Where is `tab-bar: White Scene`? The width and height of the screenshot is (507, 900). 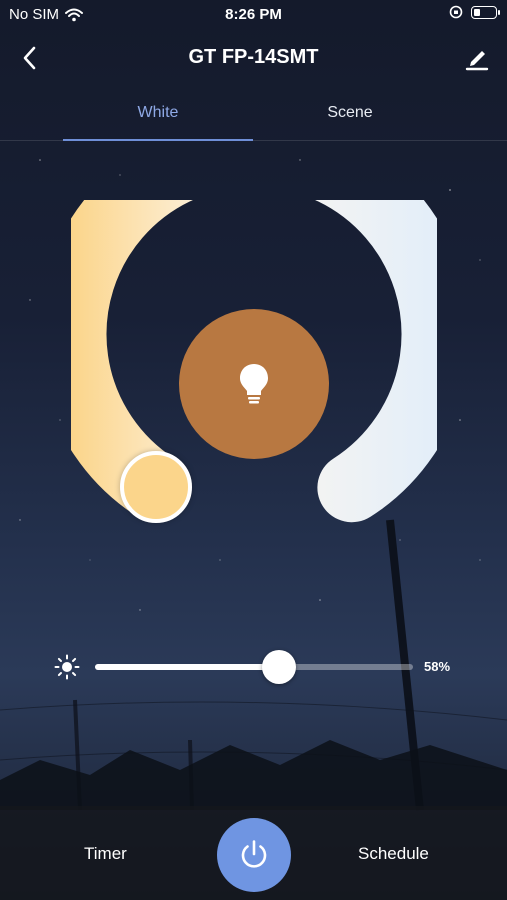
tab-bar: White Scene is located at coordinates (253, 116).